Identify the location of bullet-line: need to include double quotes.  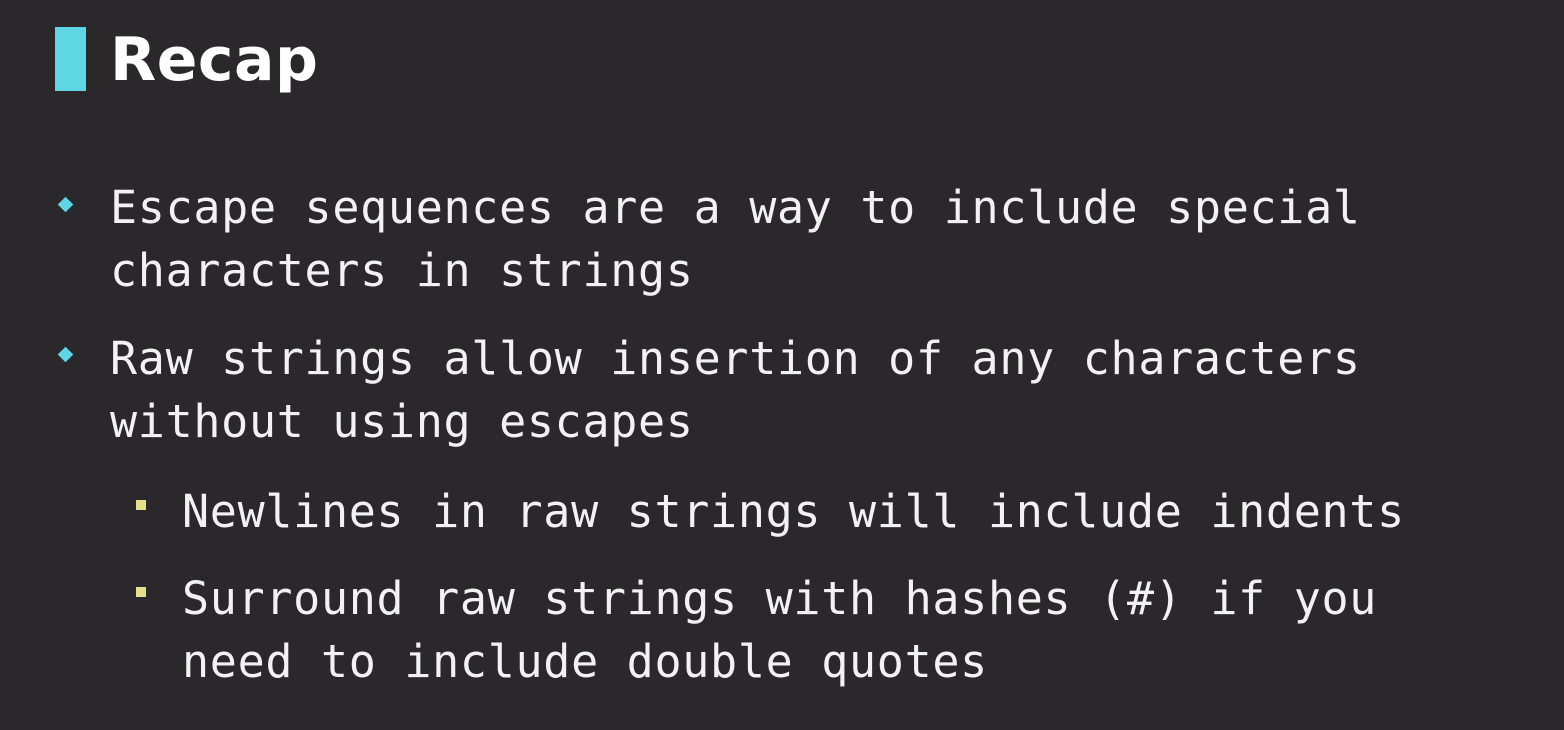
(585, 661).